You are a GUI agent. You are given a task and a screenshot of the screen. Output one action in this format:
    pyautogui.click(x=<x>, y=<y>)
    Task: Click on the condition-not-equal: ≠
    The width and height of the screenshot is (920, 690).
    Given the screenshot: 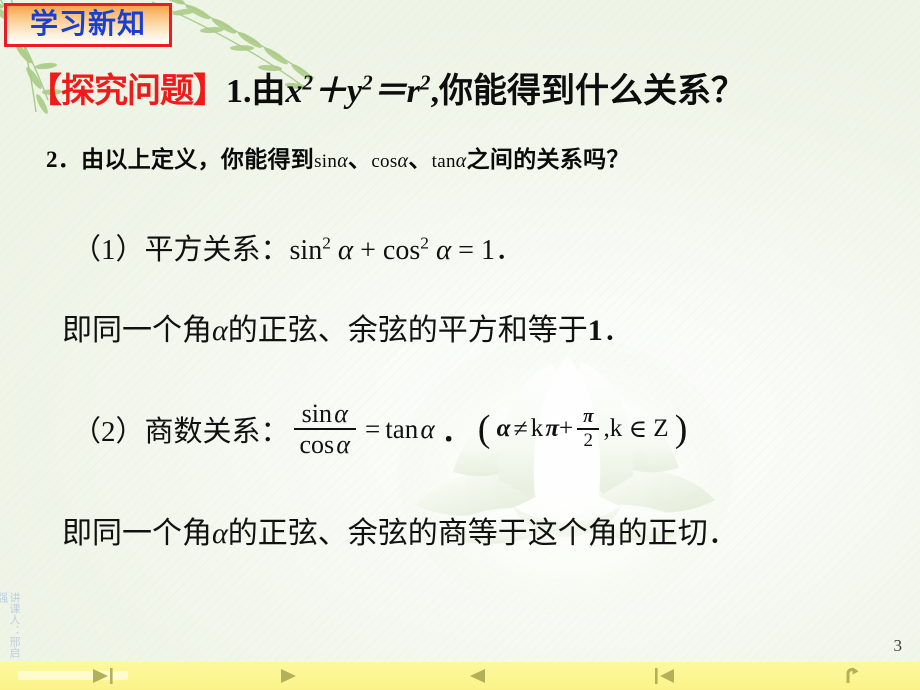 What is the action you would take?
    pyautogui.click(x=520, y=429)
    